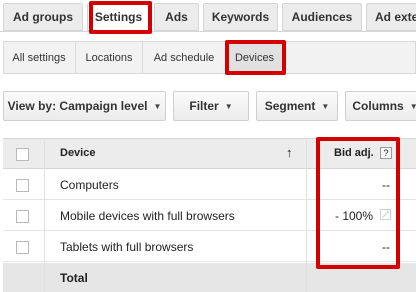 The image size is (416, 292). What do you see at coordinates (204, 106) in the screenshot?
I see `filter-label: Filter` at bounding box center [204, 106].